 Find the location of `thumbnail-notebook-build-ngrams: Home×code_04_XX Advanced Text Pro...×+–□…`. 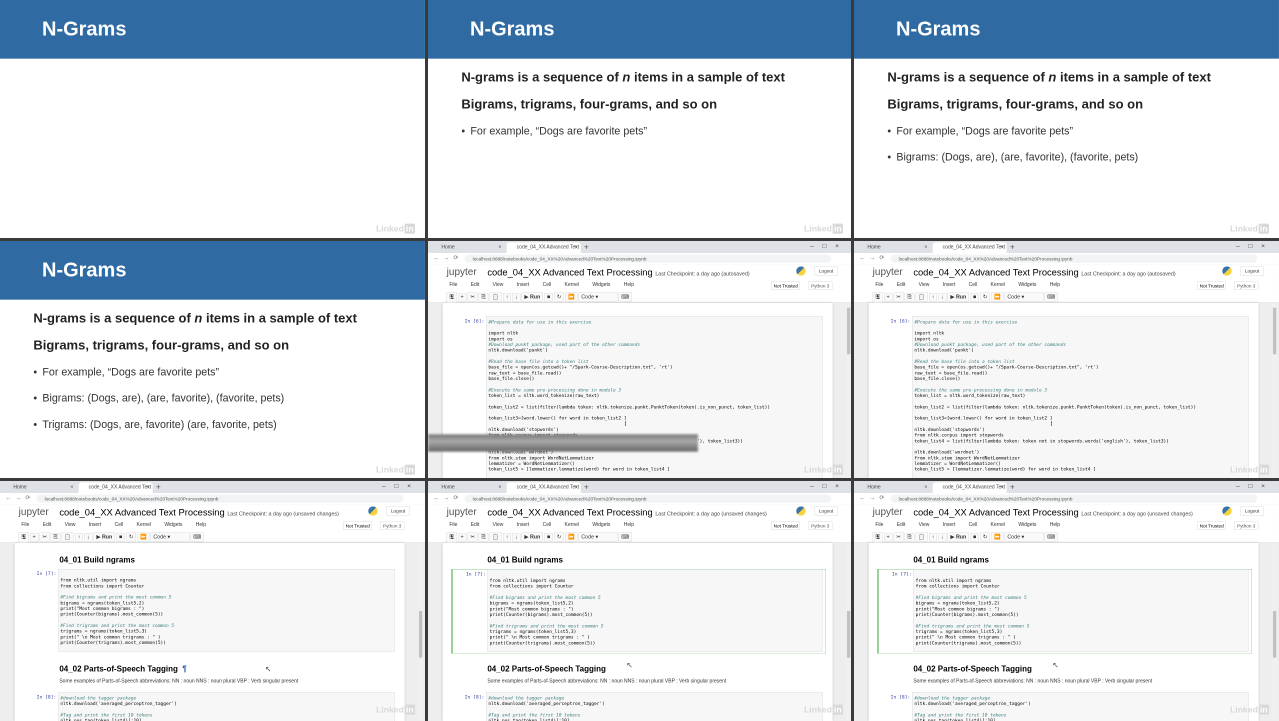

thumbnail-notebook-build-ngrams: Home×code_04_XX Advanced Text Pro...×+–□… is located at coordinates (212, 601).